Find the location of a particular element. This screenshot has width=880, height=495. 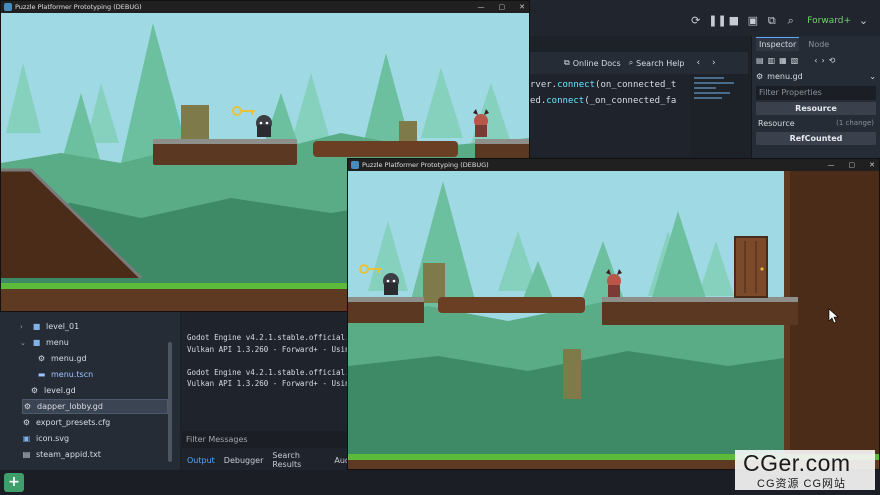

tab-debugger: Debugger is located at coordinates (244, 460).